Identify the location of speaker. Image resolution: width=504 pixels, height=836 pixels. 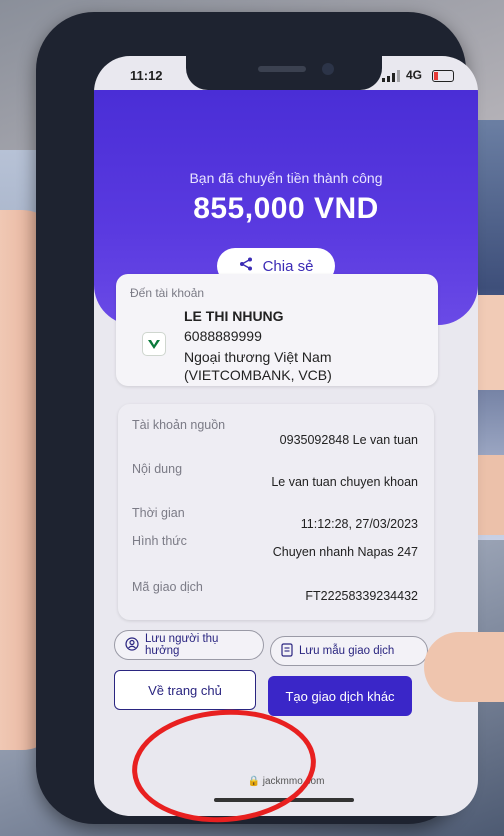
(282, 69).